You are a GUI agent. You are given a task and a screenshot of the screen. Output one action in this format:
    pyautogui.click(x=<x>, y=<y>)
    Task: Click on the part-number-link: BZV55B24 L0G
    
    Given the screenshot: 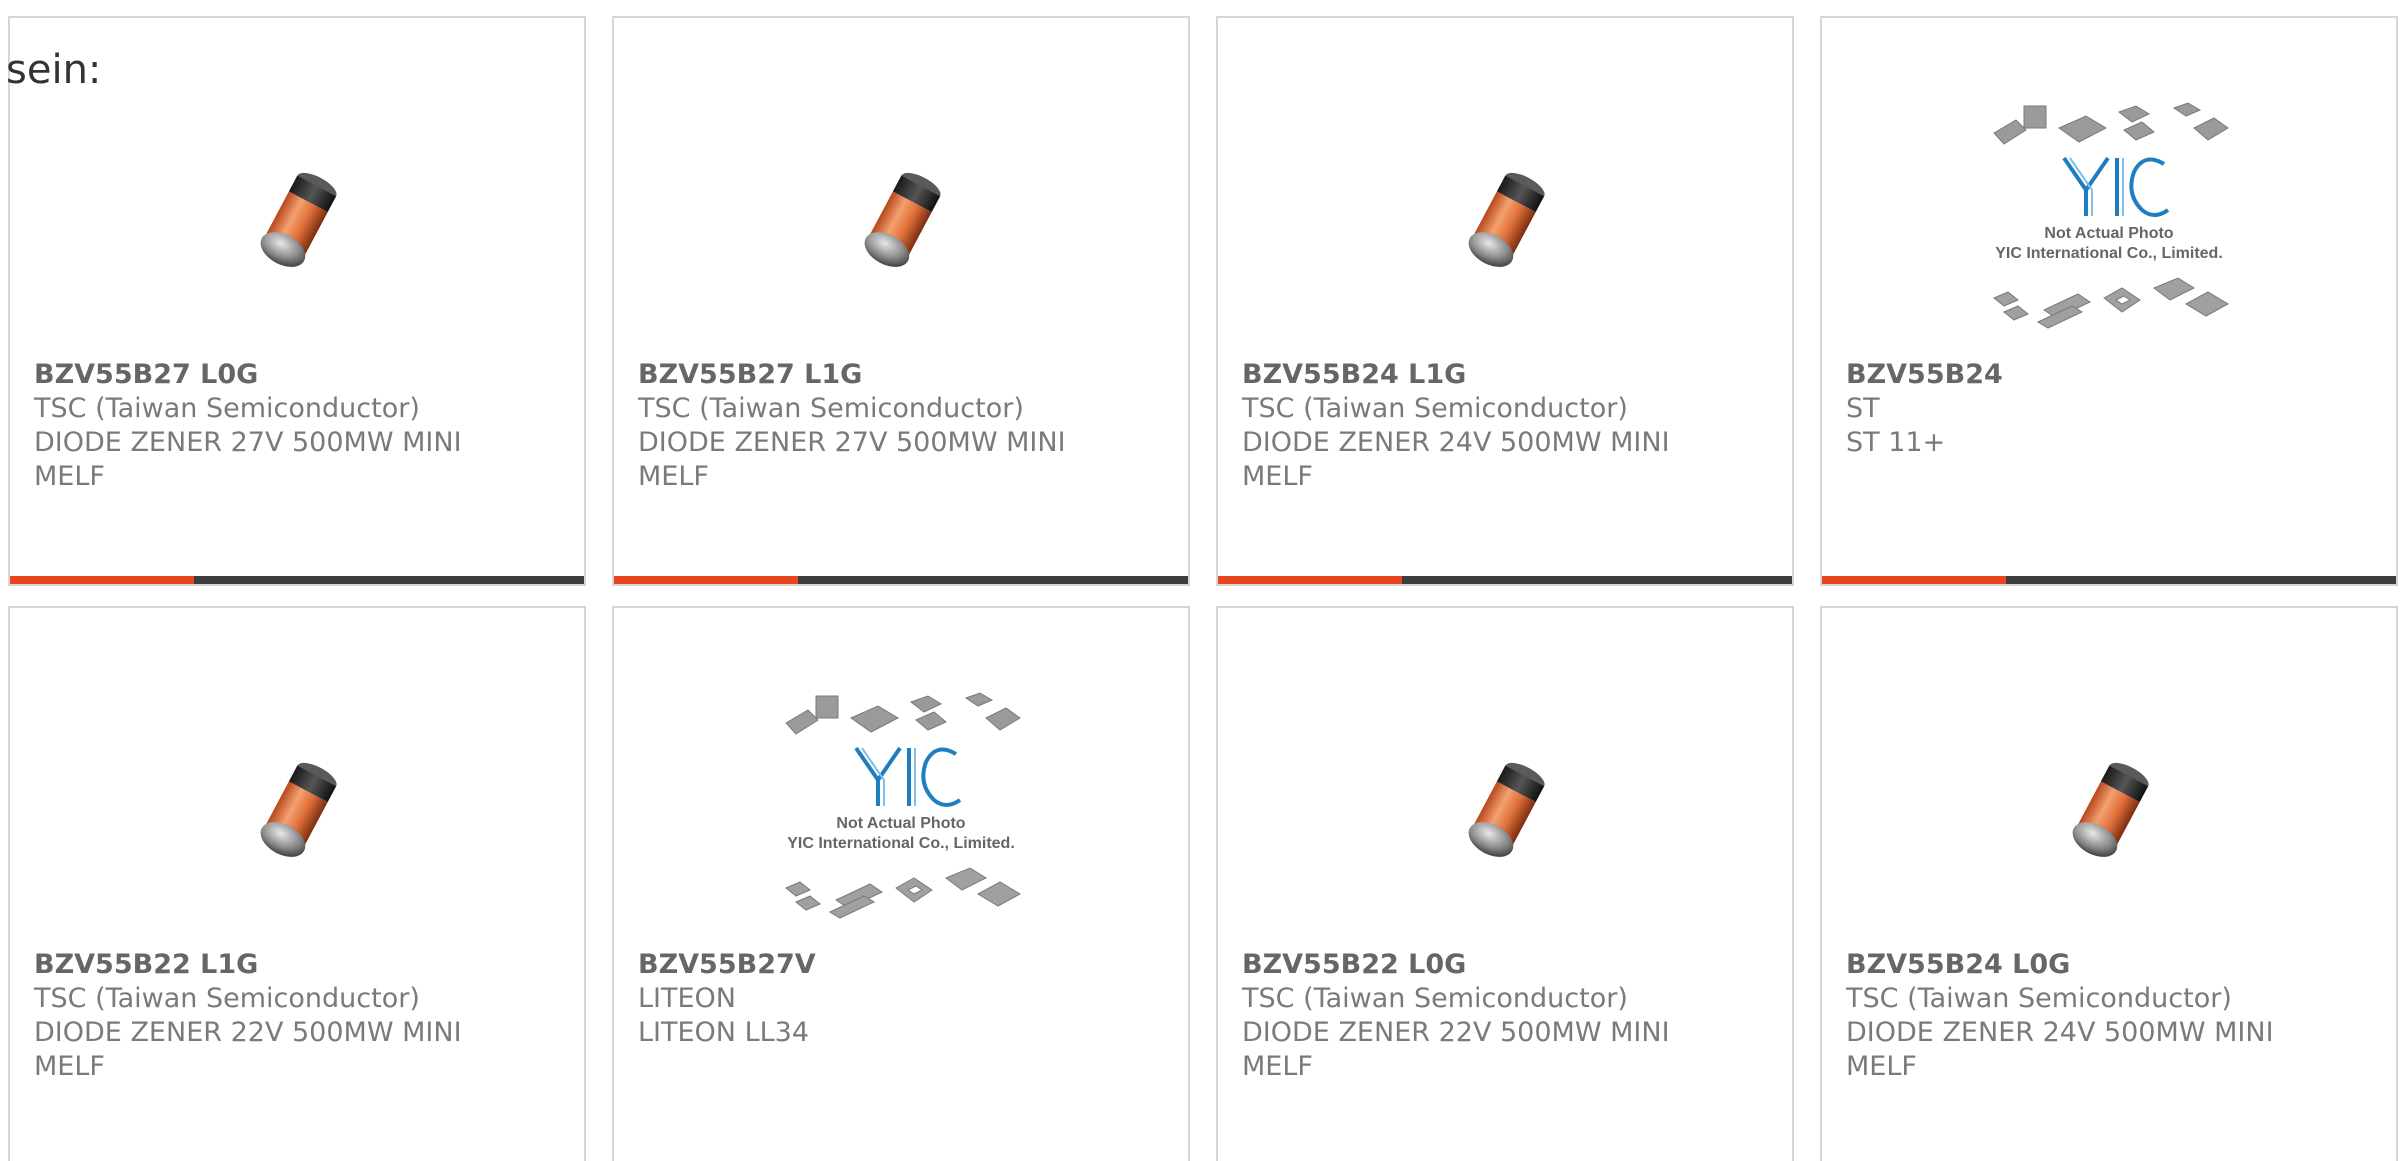 What is the action you would take?
    pyautogui.click(x=2109, y=965)
    